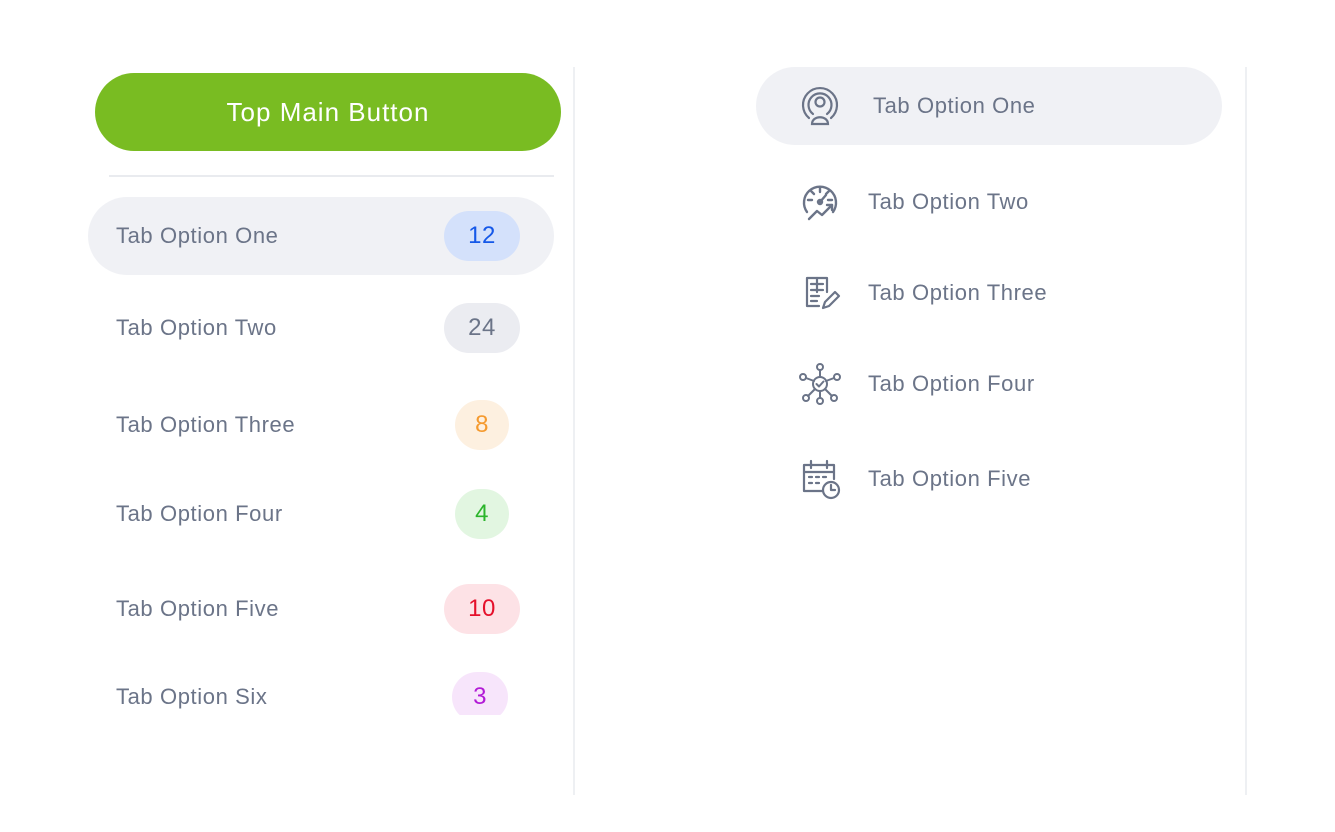 The width and height of the screenshot is (1335, 832). Describe the element at coordinates (321, 514) in the screenshot. I see `left-tab-four: Tab Option Four 4` at that location.